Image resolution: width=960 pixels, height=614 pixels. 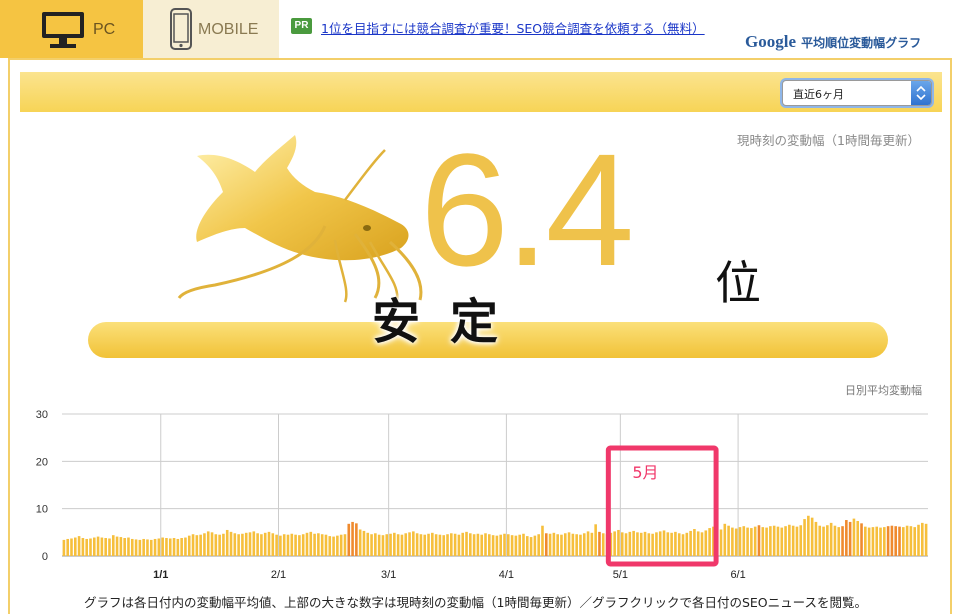 What do you see at coordinates (883, 390) in the screenshot?
I see `chart-title: 日別平均変動幅` at bounding box center [883, 390].